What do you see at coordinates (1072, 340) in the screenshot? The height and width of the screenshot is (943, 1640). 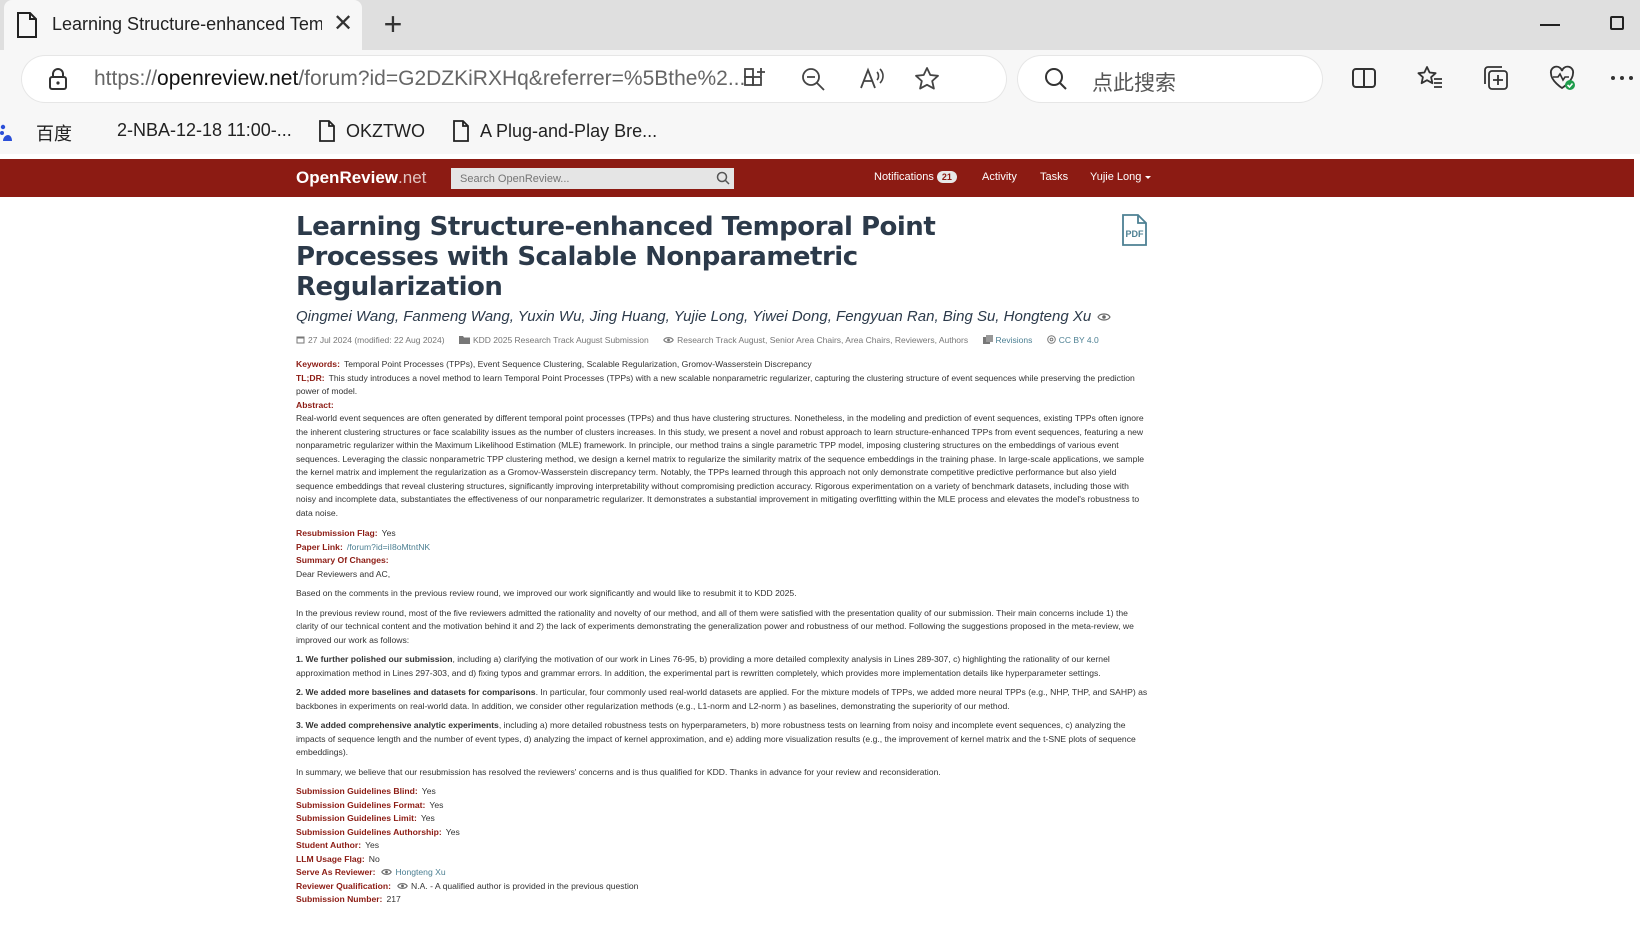 I see `license-link: CC BY 4.0` at bounding box center [1072, 340].